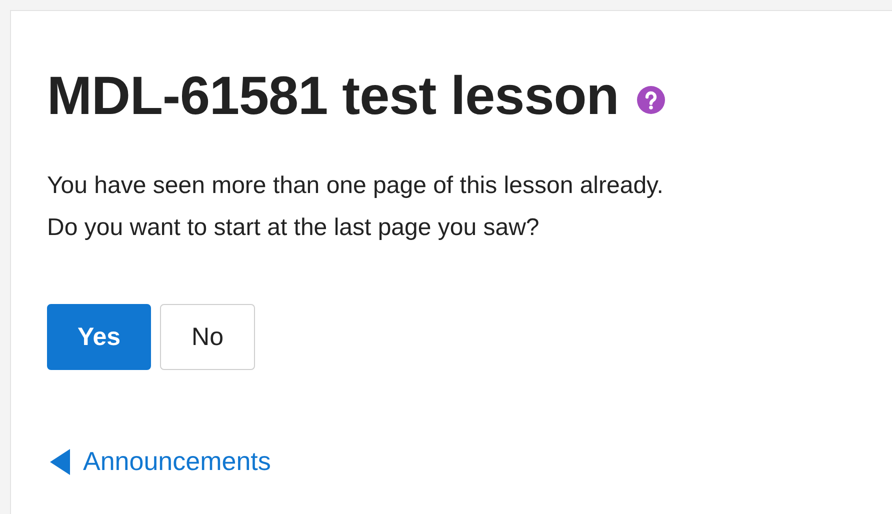 This screenshot has width=892, height=514. I want to click on message-text: Do you want to start at the last page you saw?, so click(293, 228).